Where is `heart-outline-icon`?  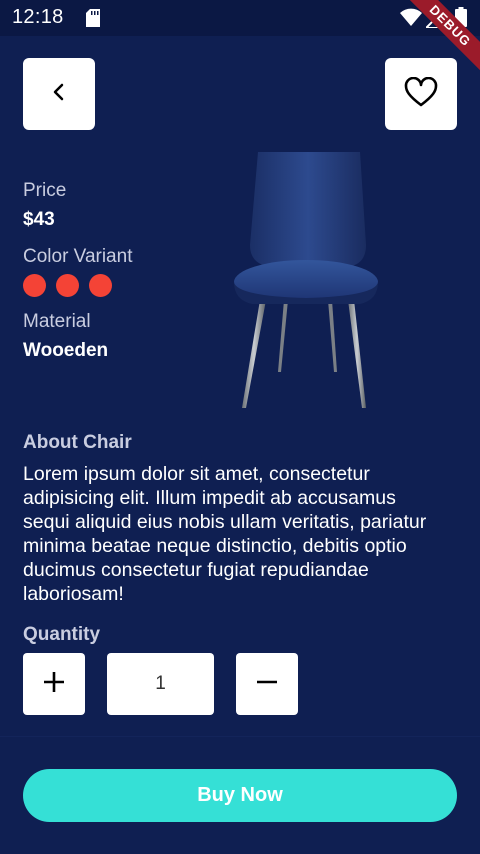
heart-outline-icon is located at coordinates (421, 94).